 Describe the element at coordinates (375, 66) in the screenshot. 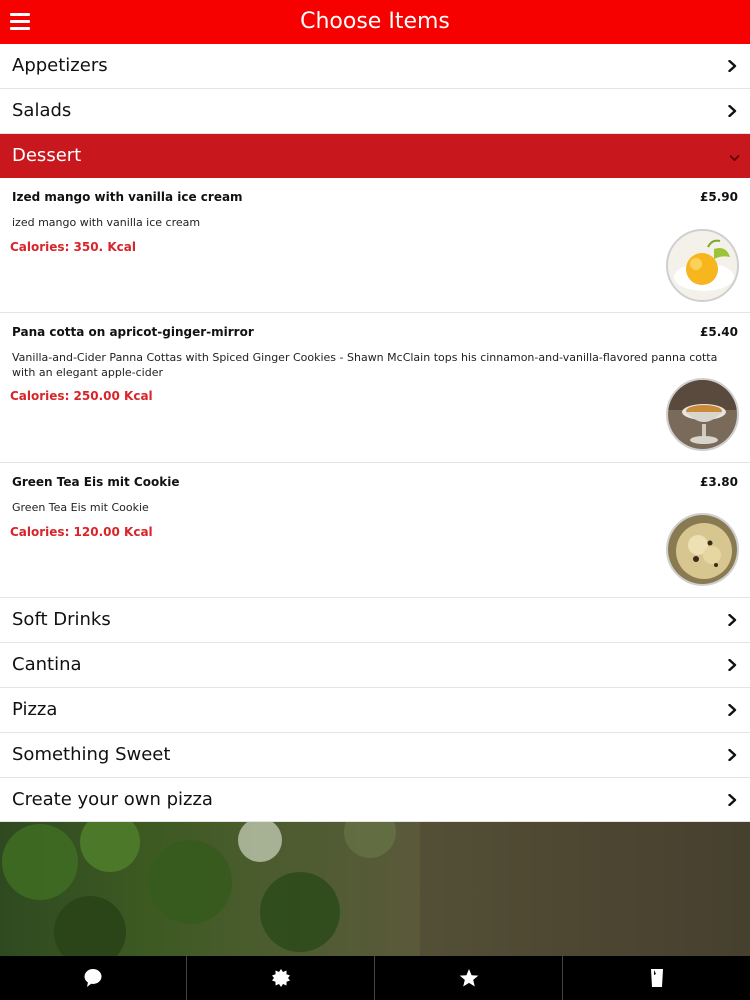

I see `category-row-appetizers: Appetizers` at that location.